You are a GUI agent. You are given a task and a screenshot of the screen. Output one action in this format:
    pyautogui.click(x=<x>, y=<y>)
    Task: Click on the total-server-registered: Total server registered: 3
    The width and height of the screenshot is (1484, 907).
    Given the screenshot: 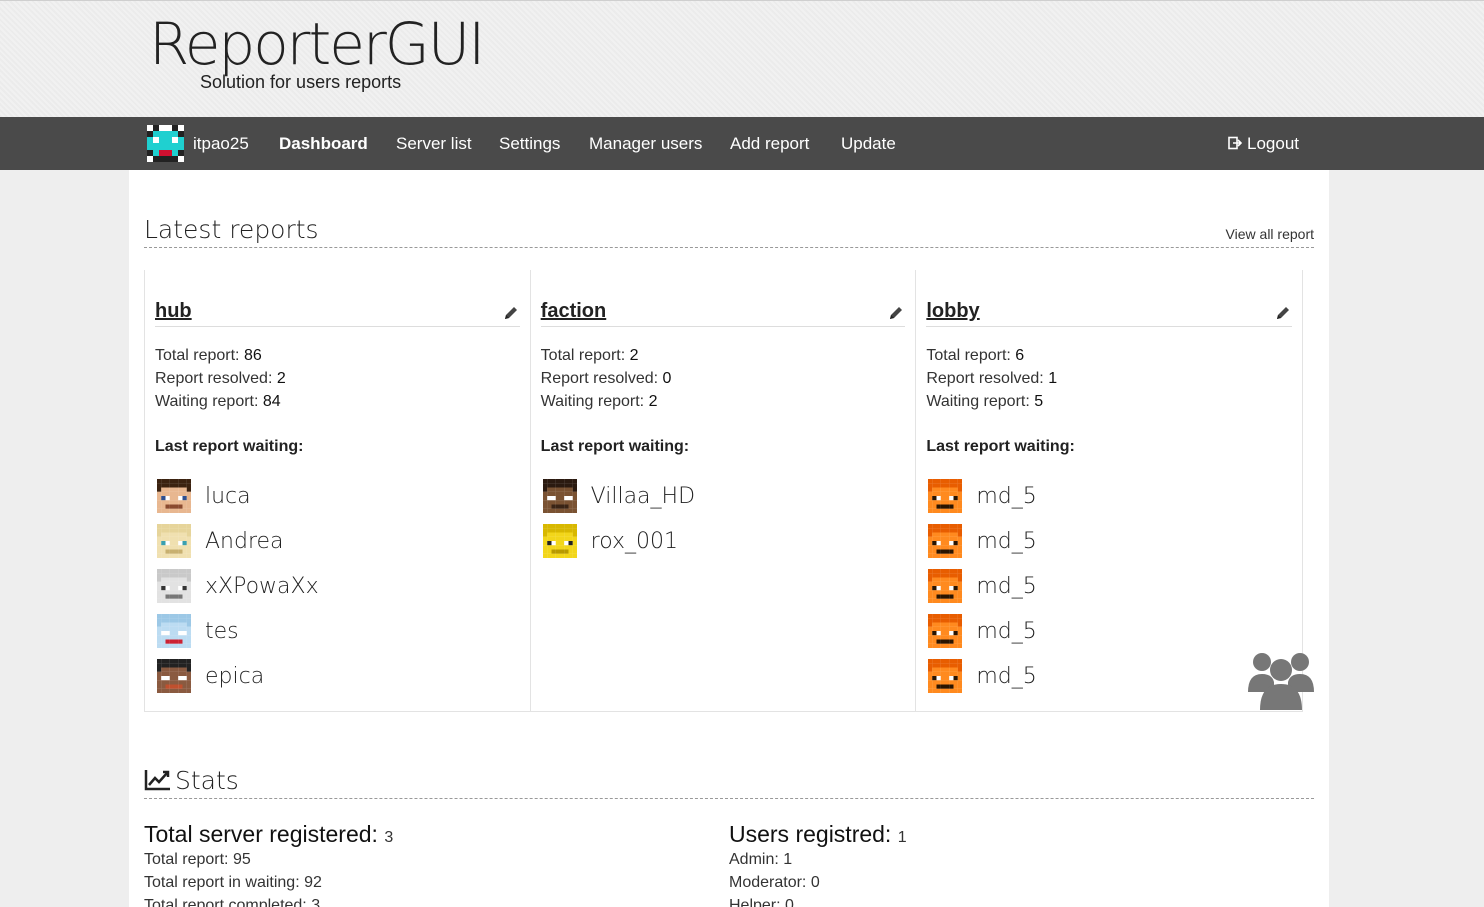 What is the action you would take?
    pyautogui.click(x=269, y=834)
    